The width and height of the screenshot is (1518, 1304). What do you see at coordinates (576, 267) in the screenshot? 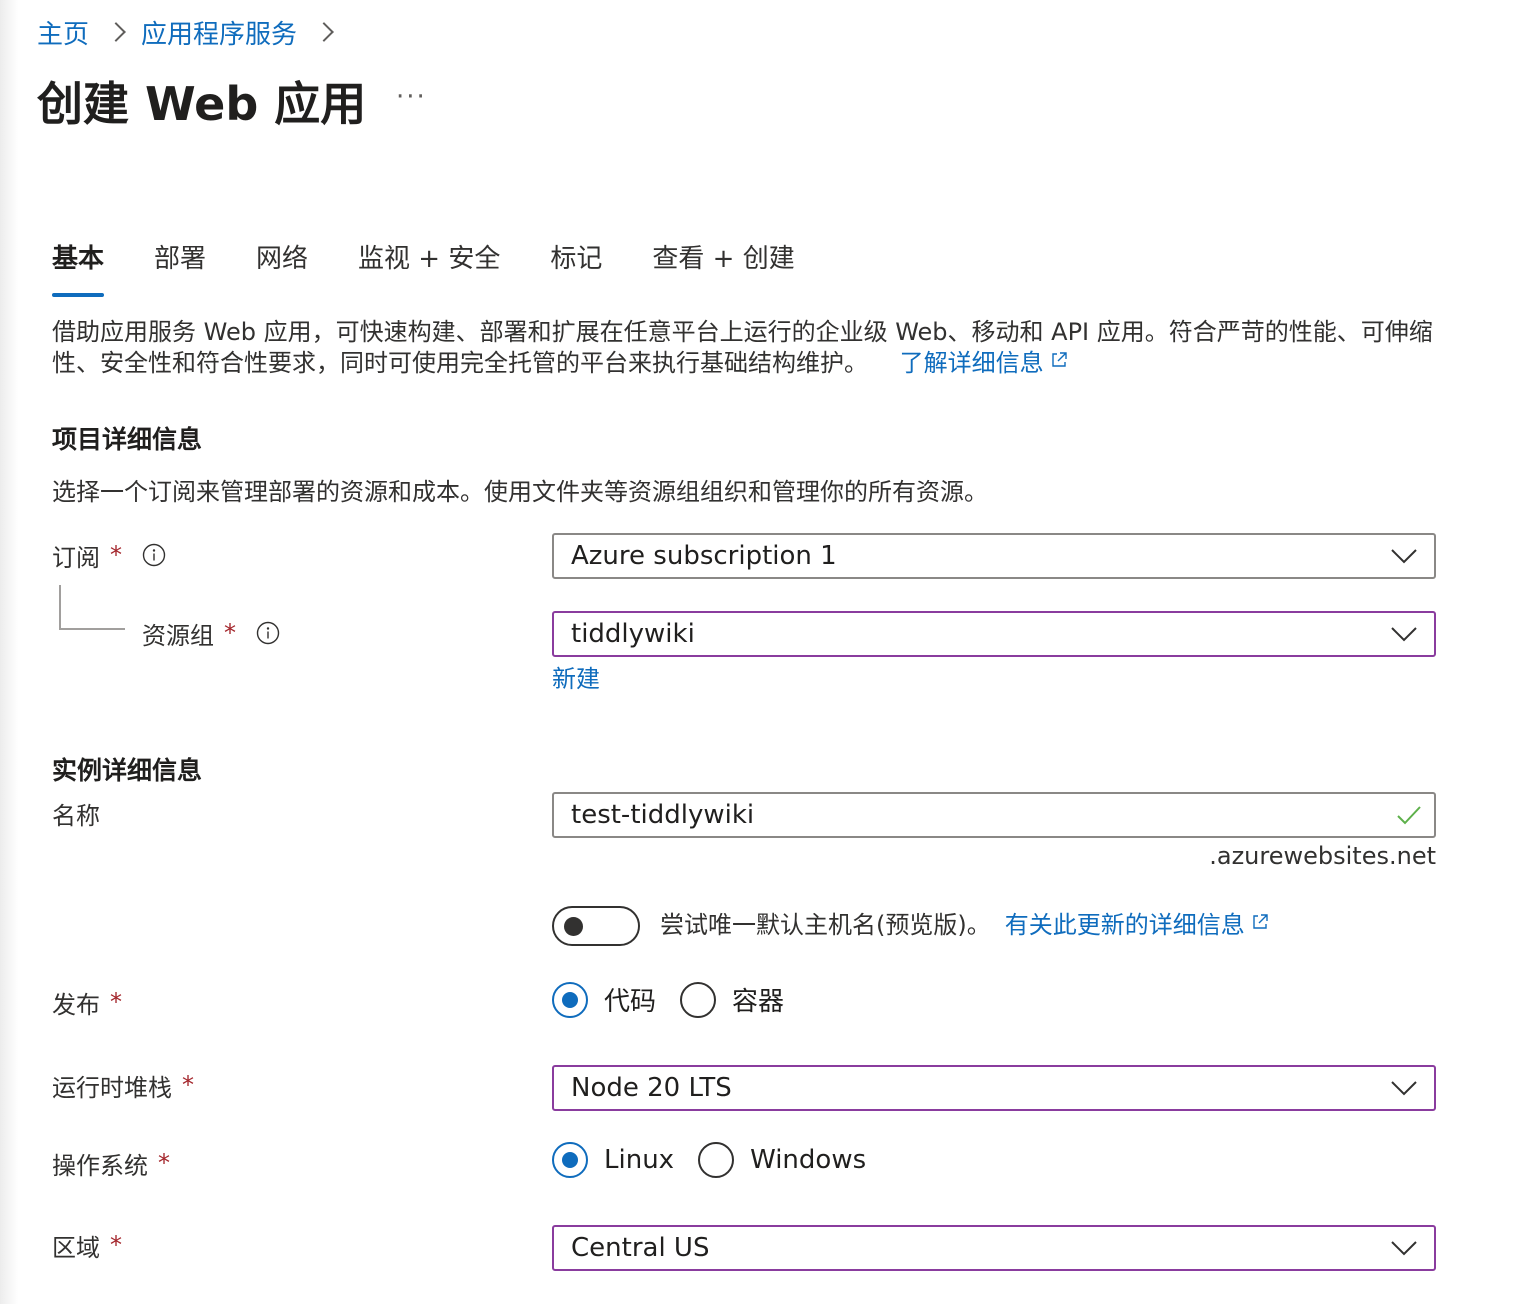
I see `tab-tags: 标记` at bounding box center [576, 267].